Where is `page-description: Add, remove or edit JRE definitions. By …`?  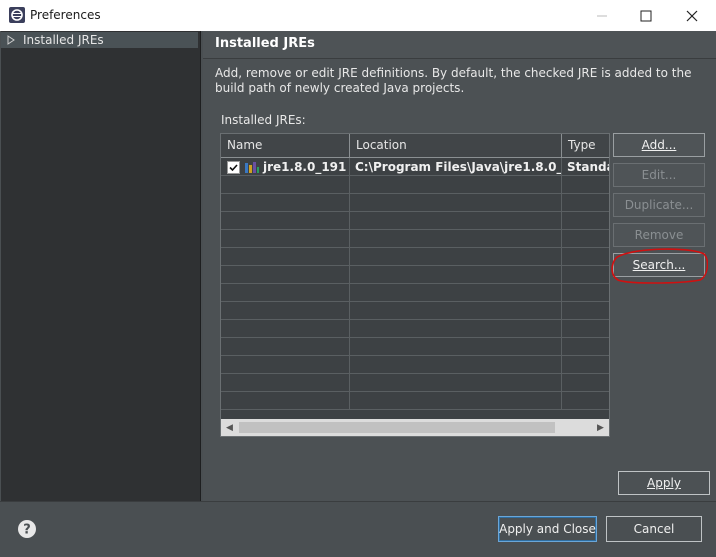 page-description: Add, remove or edit JRE definitions. By … is located at coordinates (453, 80).